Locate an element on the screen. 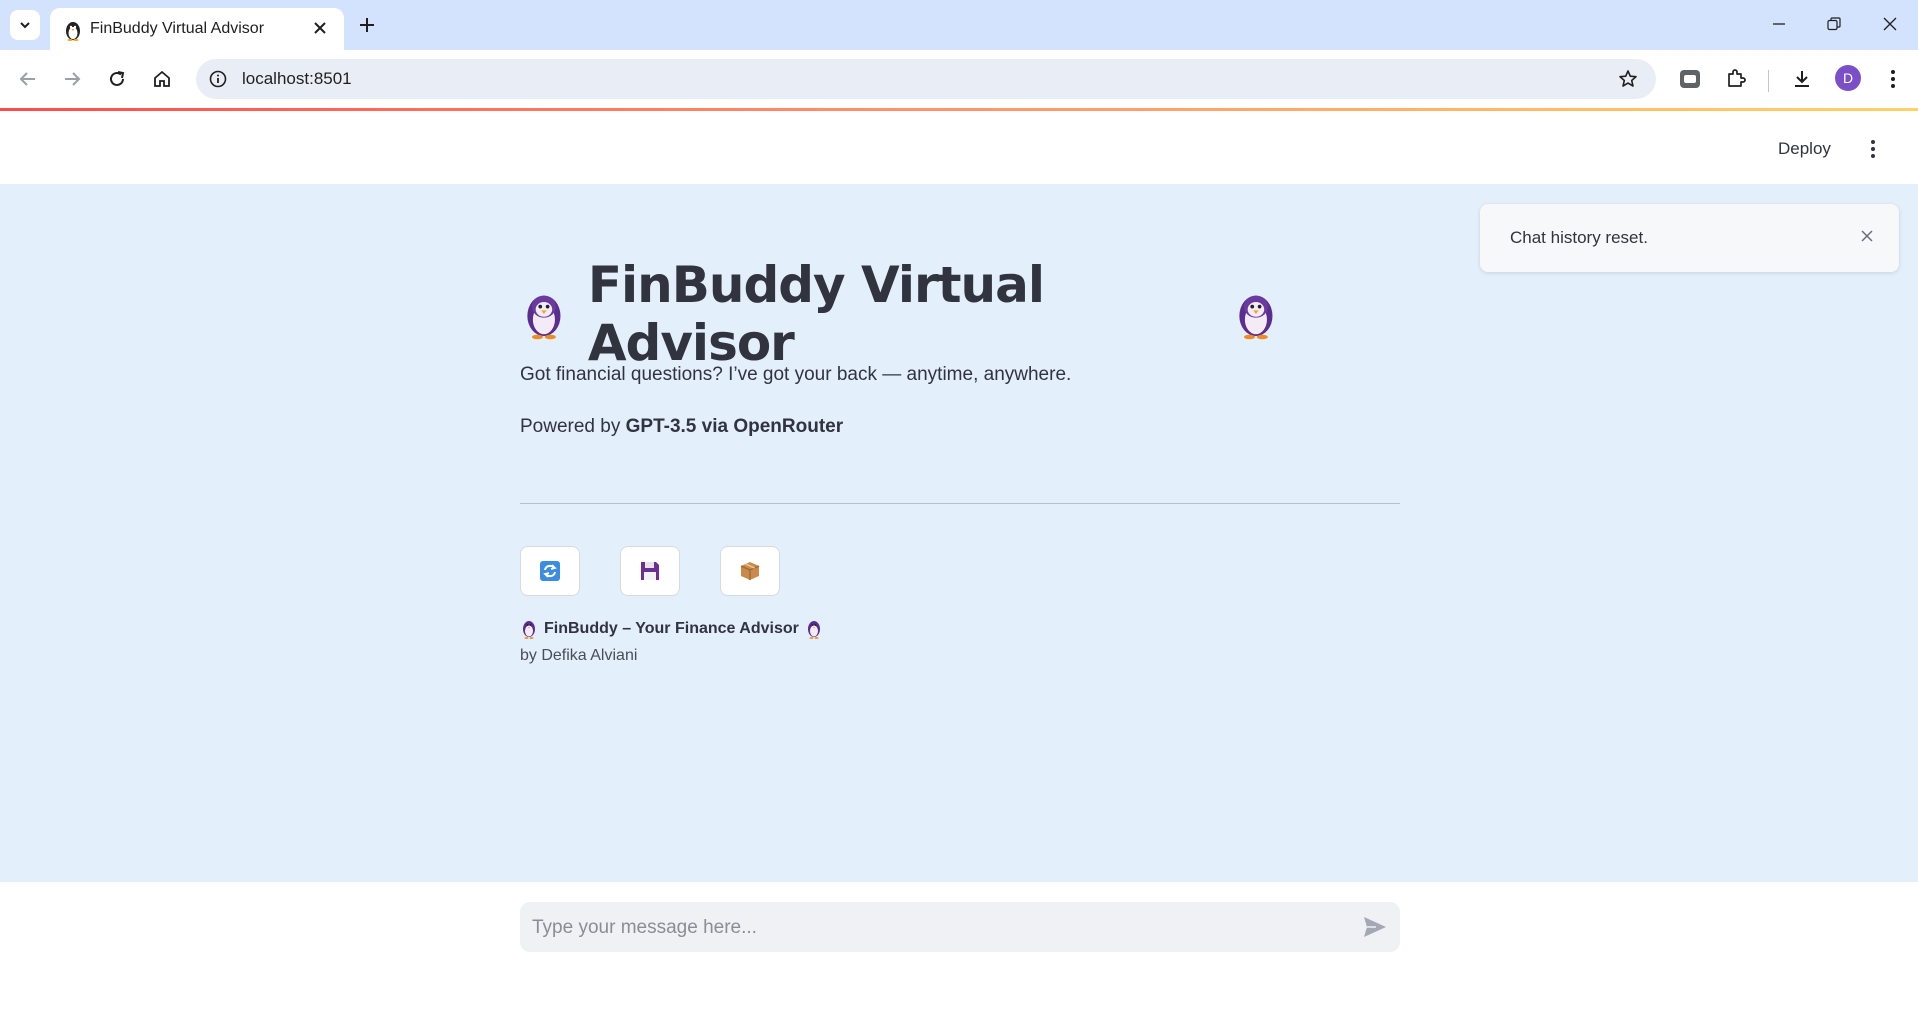 The image size is (1918, 1016). chat-input-area is located at coordinates (959, 949).